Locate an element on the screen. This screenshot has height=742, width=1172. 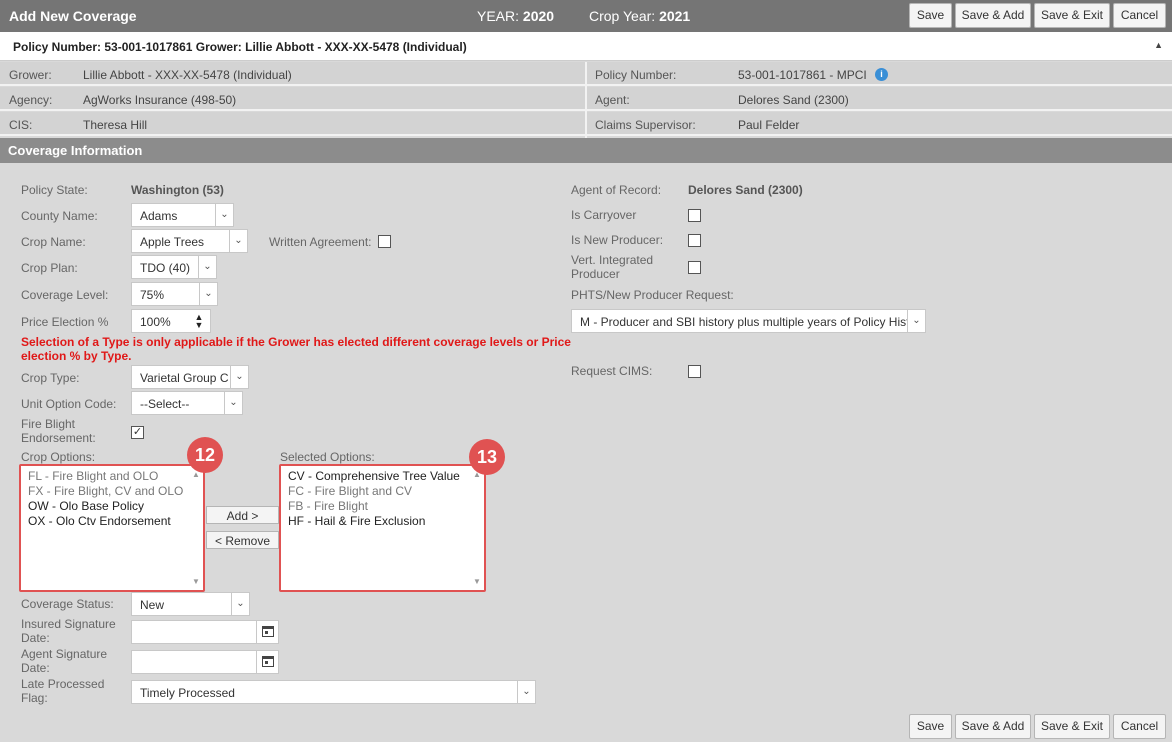
info-icon: i is located at coordinates (881, 74).